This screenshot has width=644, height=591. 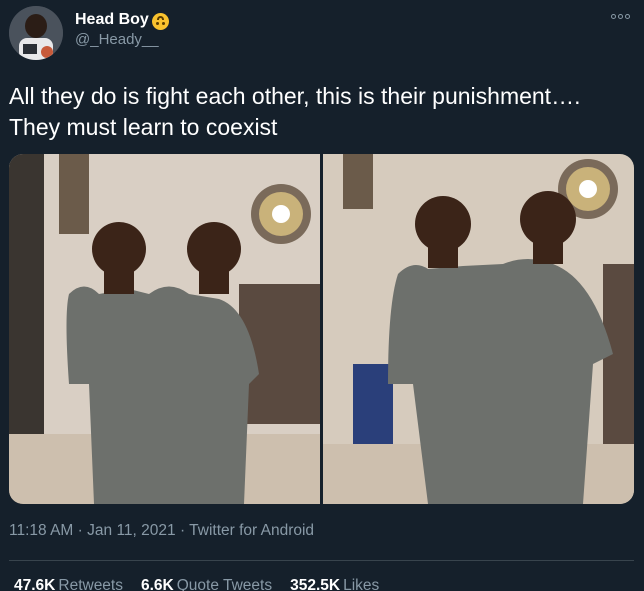 I want to click on tweet-author: Head Boy @_Heady__, so click(x=122, y=30).